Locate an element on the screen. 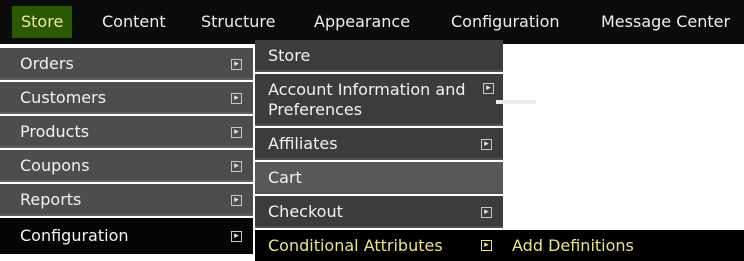 The image size is (744, 261). submenu-item-add-definitions: Add Definitions is located at coordinates (623, 245).